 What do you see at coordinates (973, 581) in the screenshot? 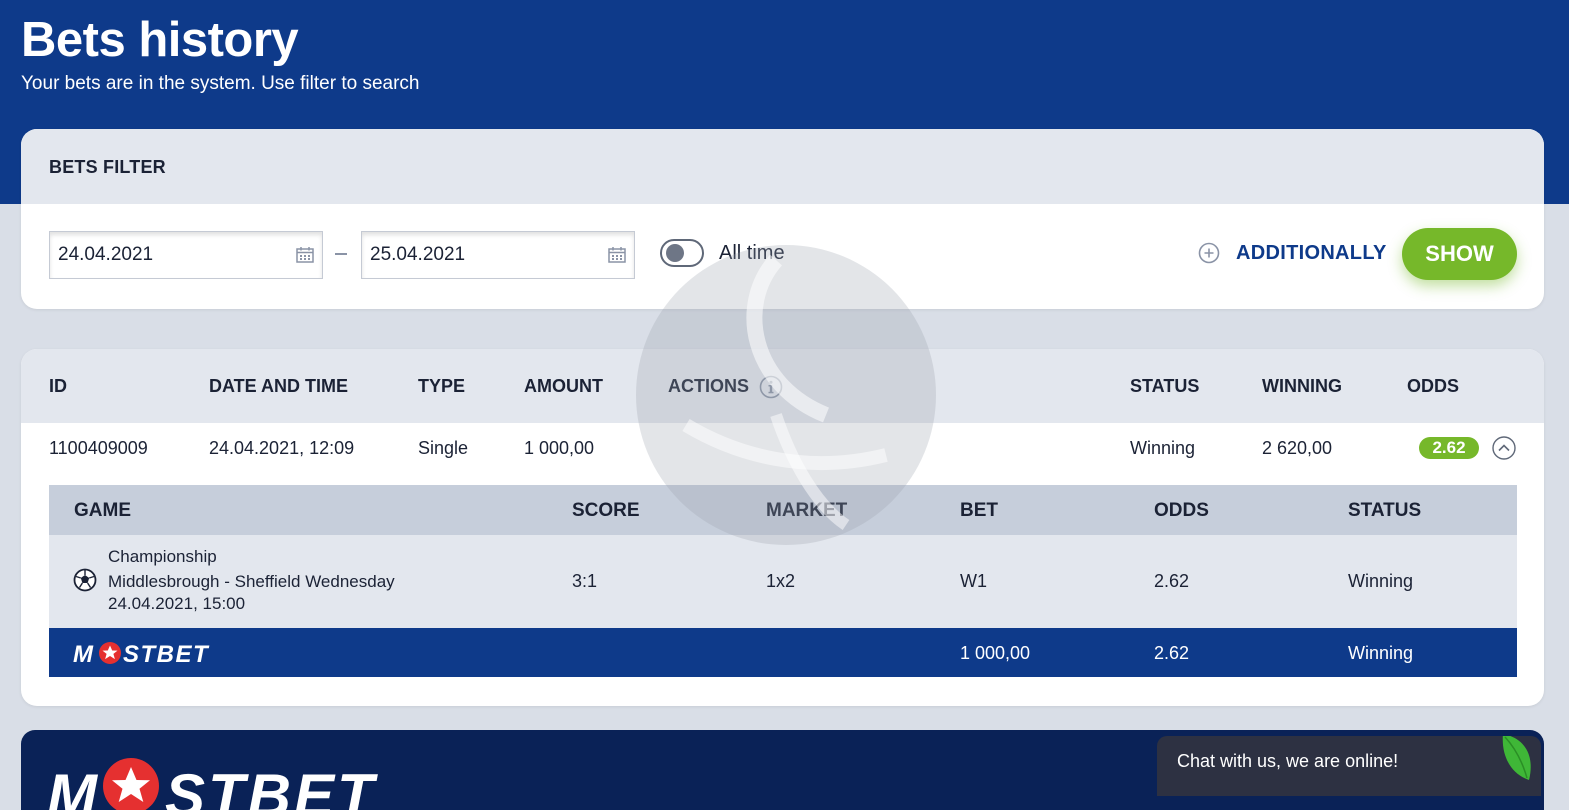
I see `event-bet: W1` at bounding box center [973, 581].